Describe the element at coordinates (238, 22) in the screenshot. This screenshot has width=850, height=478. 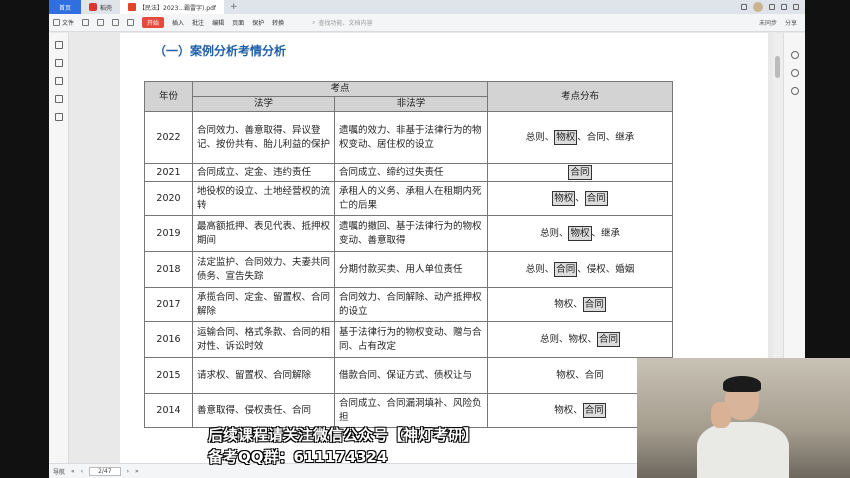
I see `menu-page: 页面` at that location.